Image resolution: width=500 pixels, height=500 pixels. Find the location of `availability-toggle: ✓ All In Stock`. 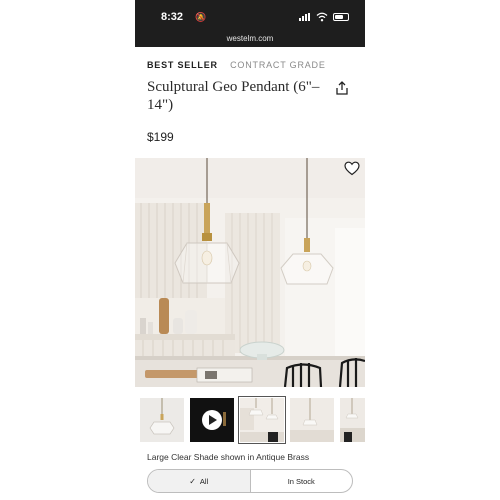

availability-toggle: ✓ All In Stock is located at coordinates (250, 481).